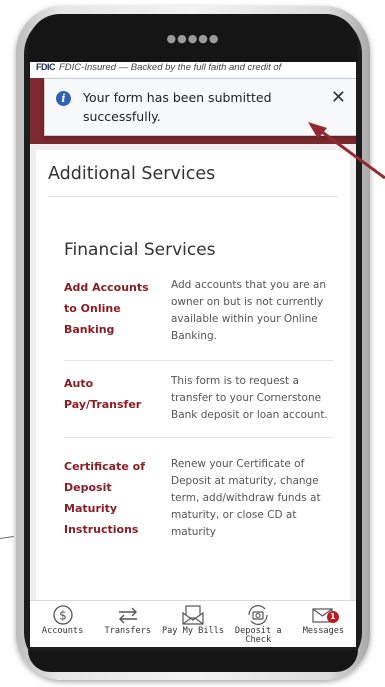 This screenshot has width=385, height=687. Describe the element at coordinates (193, 196) in the screenshot. I see `title-divider` at that location.